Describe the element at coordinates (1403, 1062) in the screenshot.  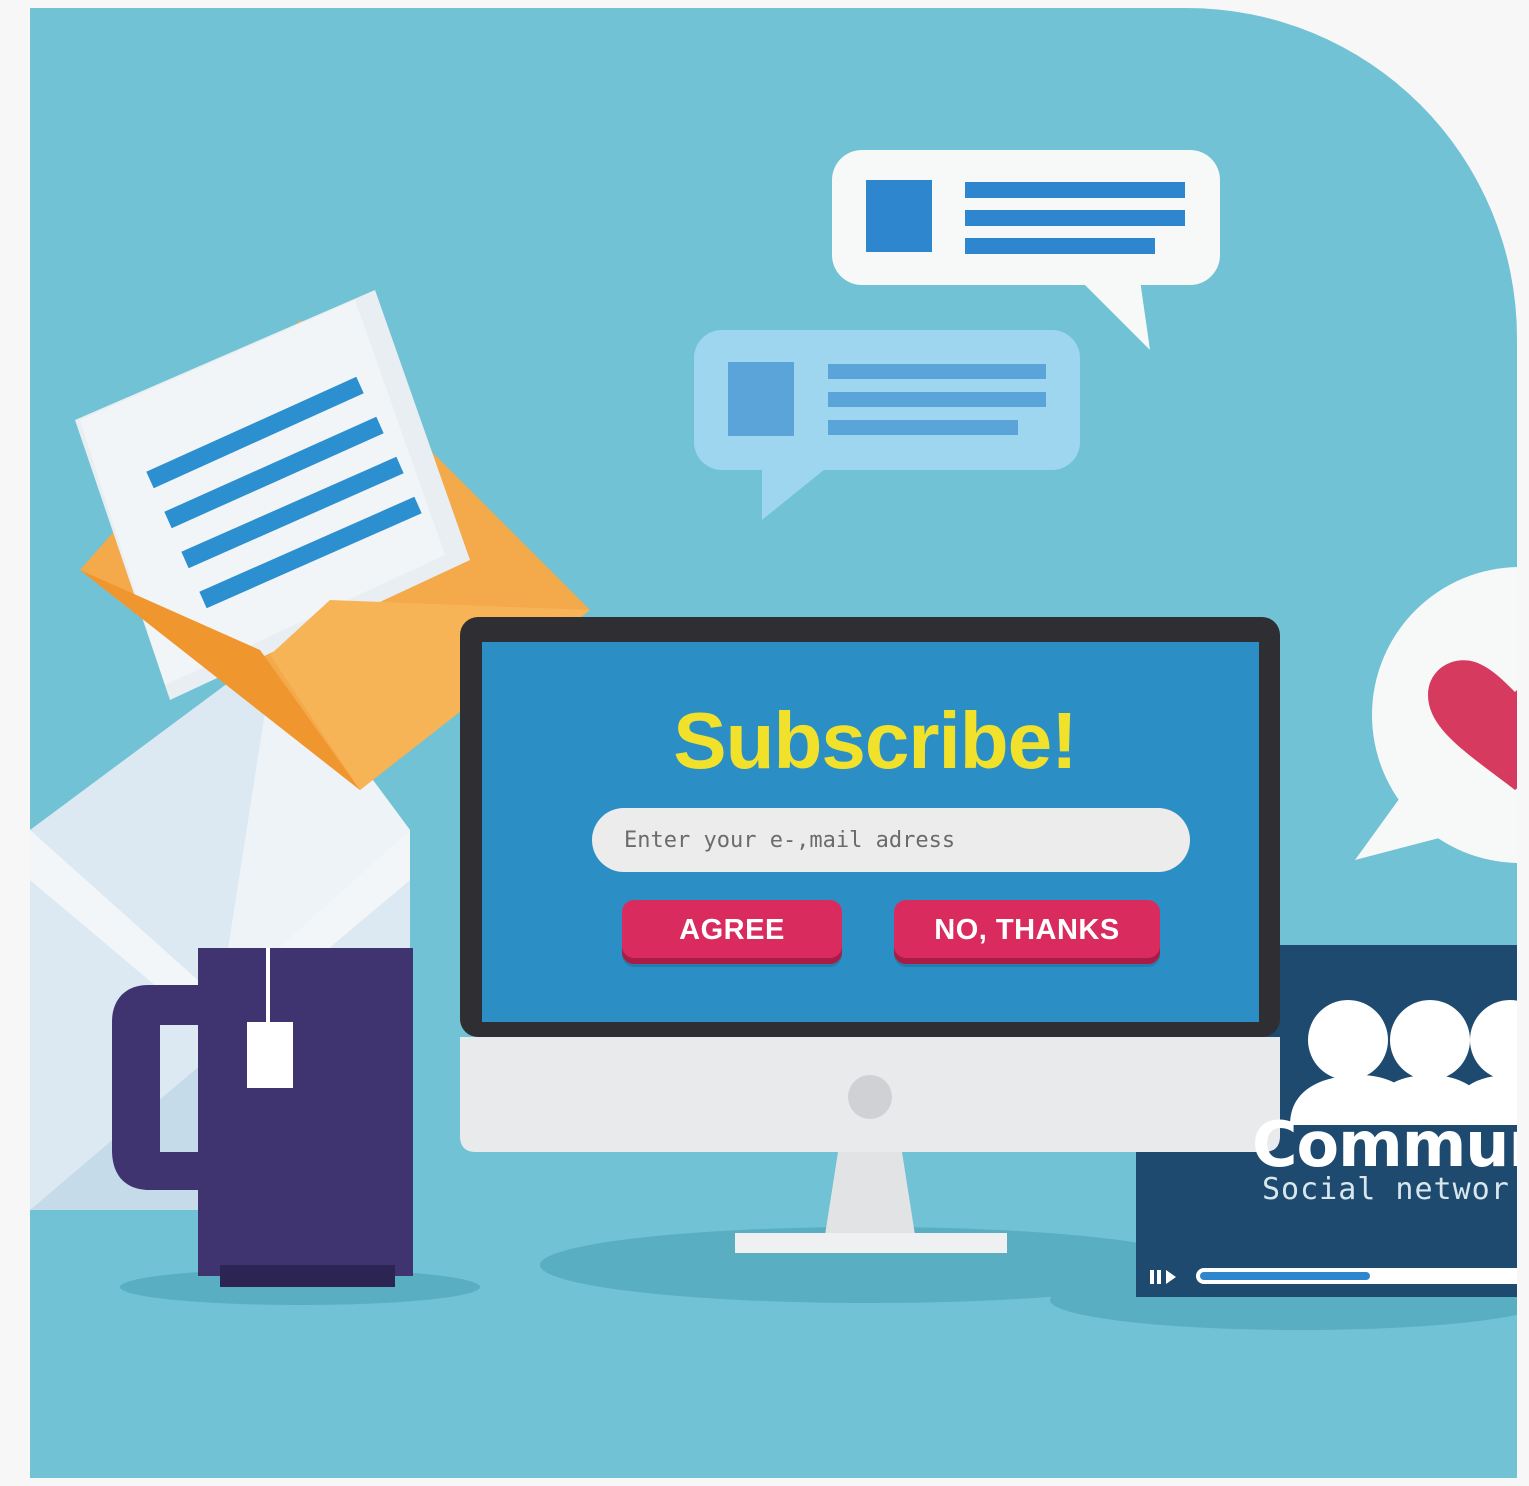
I see `people-icon` at that location.